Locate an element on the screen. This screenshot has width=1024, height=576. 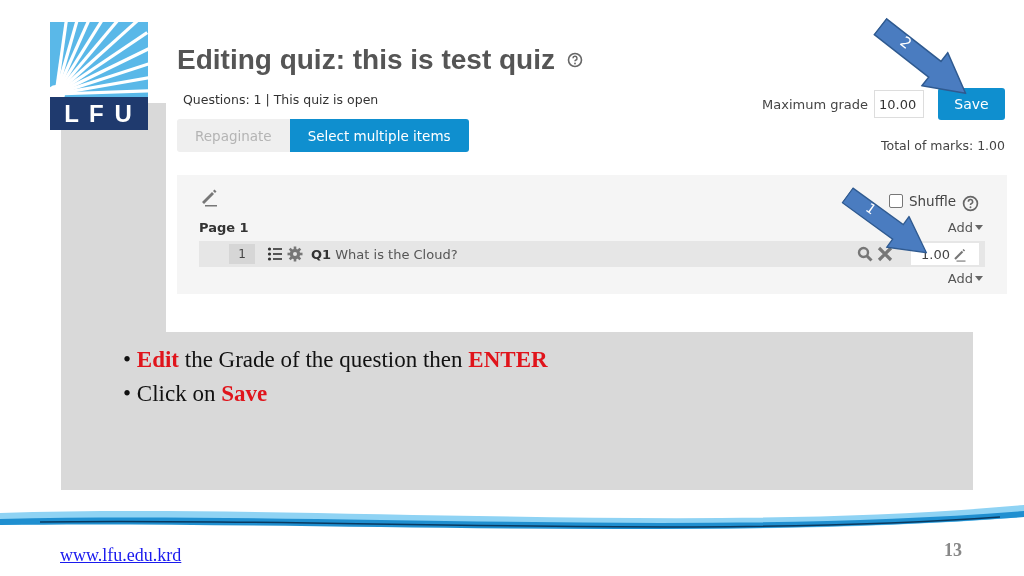
quiz-summary: Questions: 1 | This quiz is open is located at coordinates (281, 99).